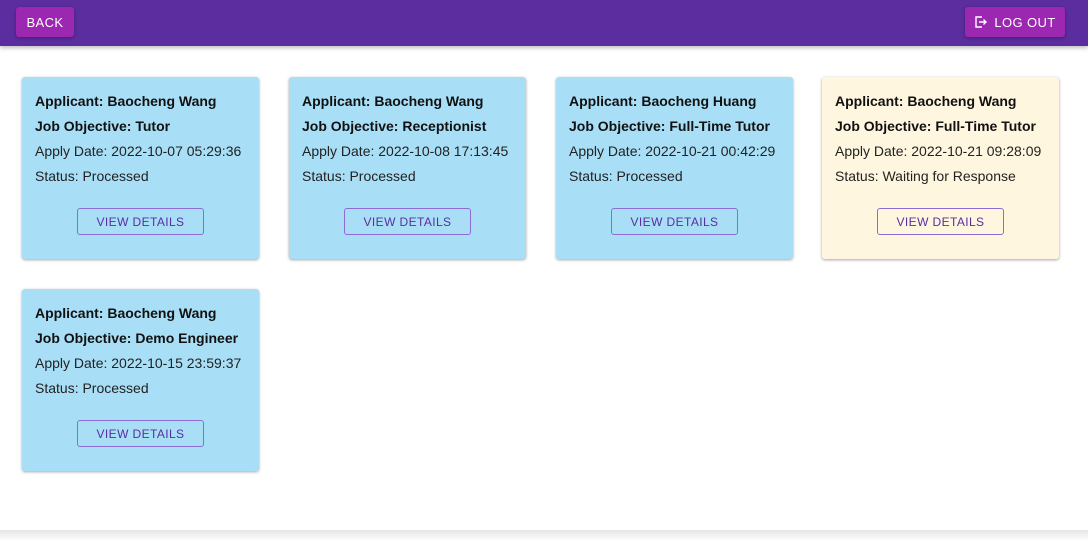 This screenshot has height=541, width=1088. What do you see at coordinates (672, 151) in the screenshot?
I see `apply-date: Apply Date: 2022-10-21 00:42:29` at bounding box center [672, 151].